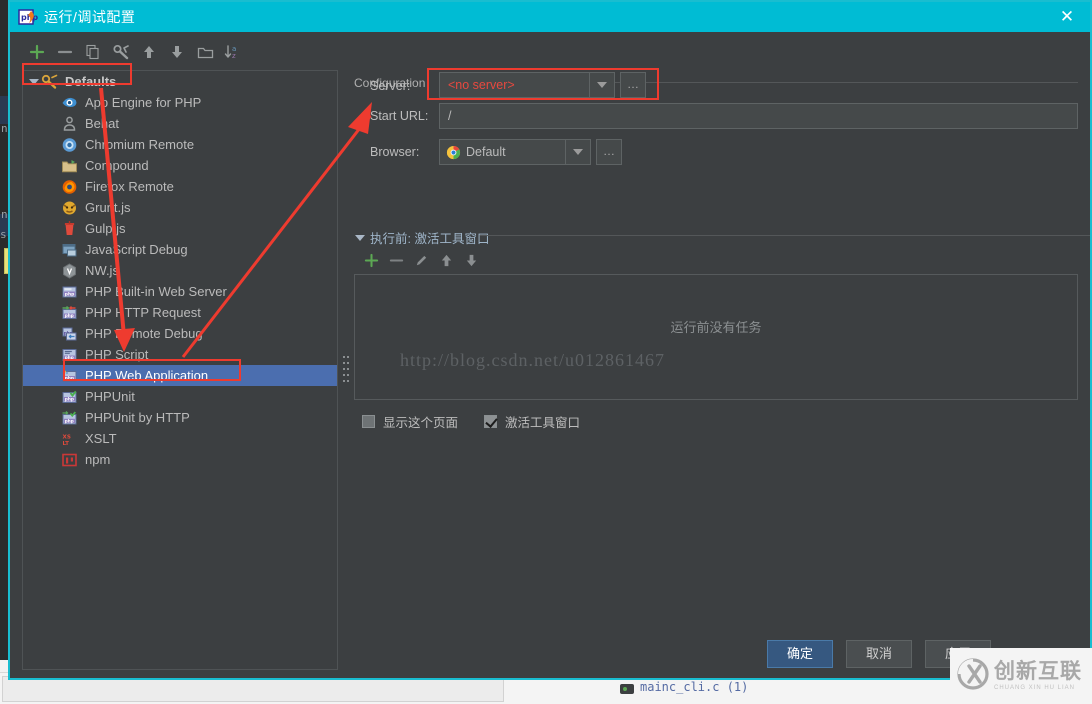 The image size is (1092, 704). What do you see at coordinates (205, 52) in the screenshot?
I see `folder-icon` at bounding box center [205, 52].